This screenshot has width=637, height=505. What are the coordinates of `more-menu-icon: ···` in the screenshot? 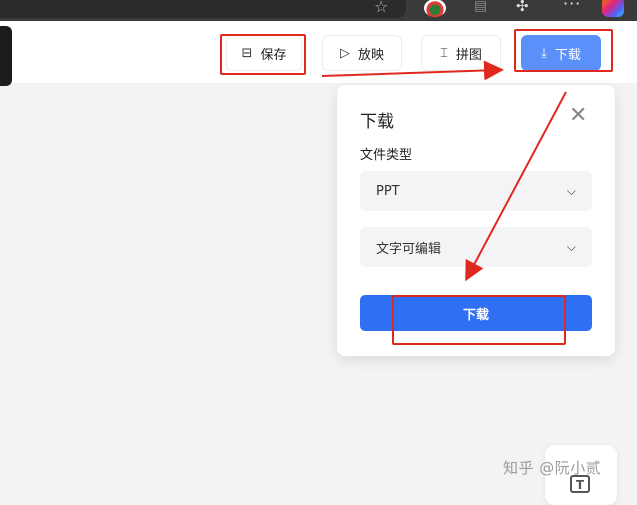 It's located at (572, 6).